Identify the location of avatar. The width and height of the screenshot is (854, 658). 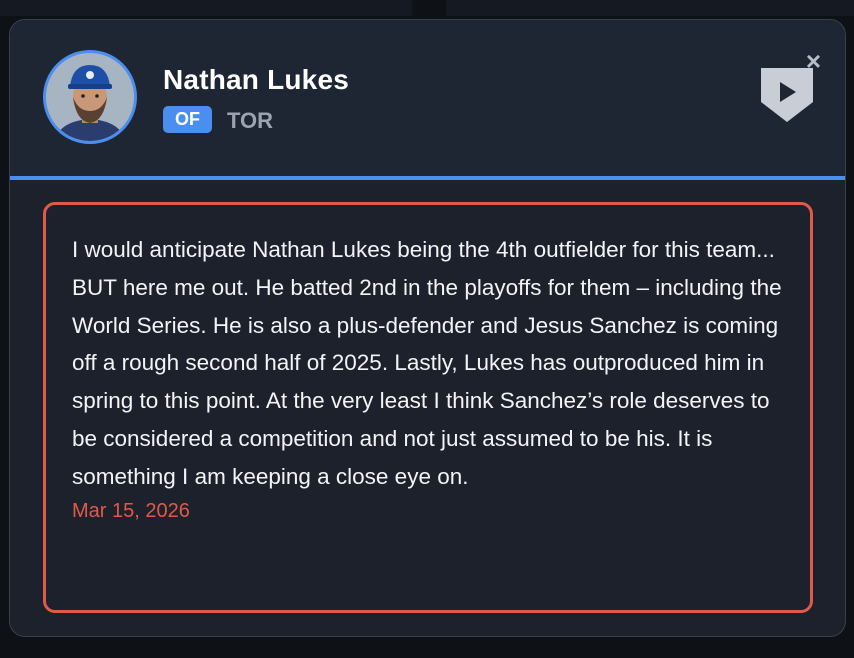
(90, 97).